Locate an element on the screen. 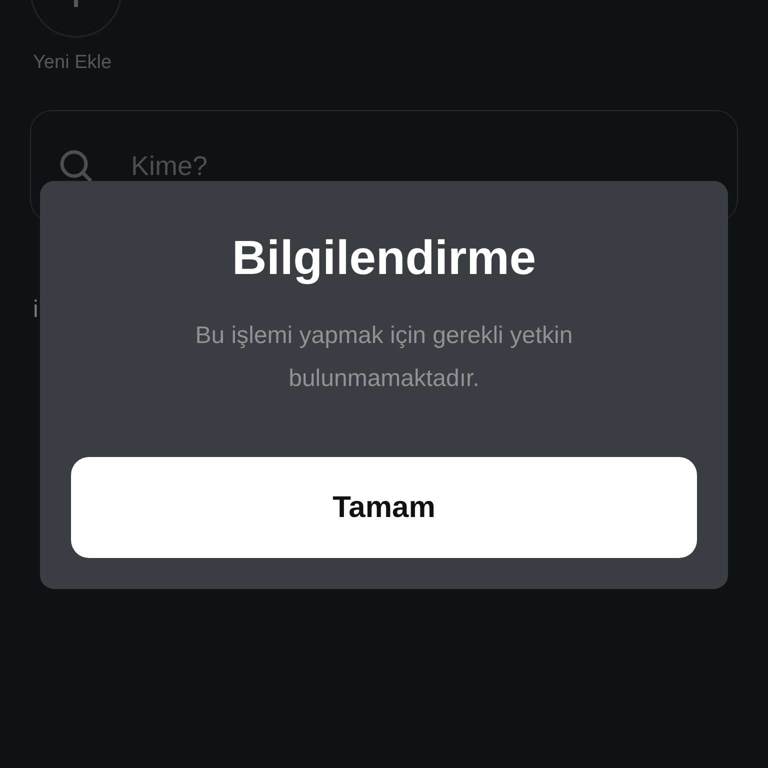 Image resolution: width=768 pixels, height=768 pixels. search-field: Kime? is located at coordinates (419, 166).